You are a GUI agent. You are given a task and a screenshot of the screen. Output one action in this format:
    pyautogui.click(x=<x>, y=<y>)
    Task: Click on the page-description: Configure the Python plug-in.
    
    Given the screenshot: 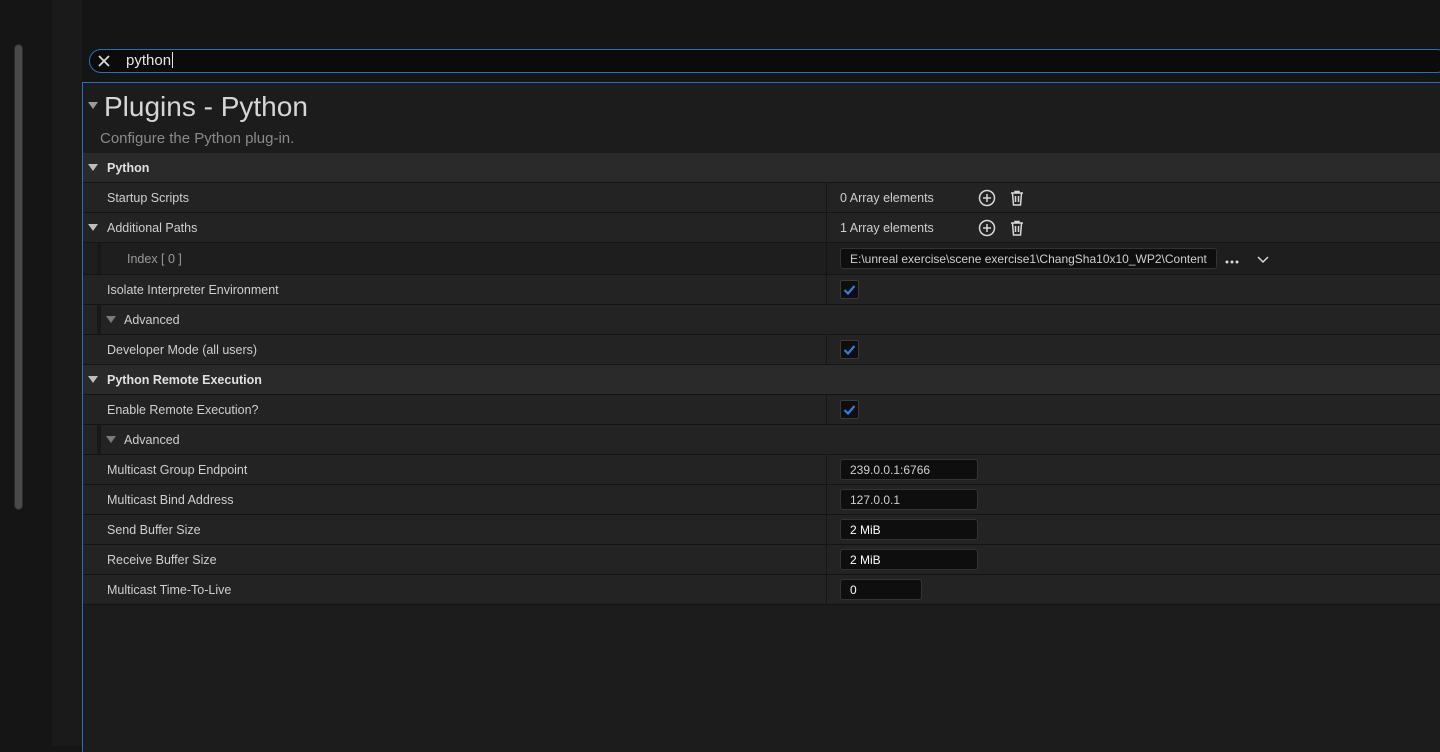 What is the action you would take?
    pyautogui.click(x=197, y=138)
    